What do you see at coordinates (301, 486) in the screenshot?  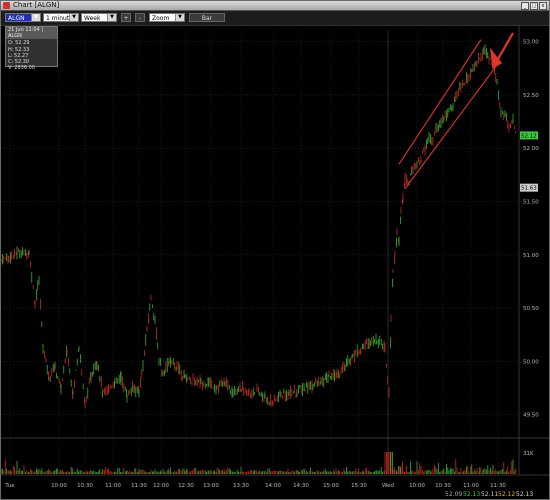 I see `x-tick-label: 14:30` at bounding box center [301, 486].